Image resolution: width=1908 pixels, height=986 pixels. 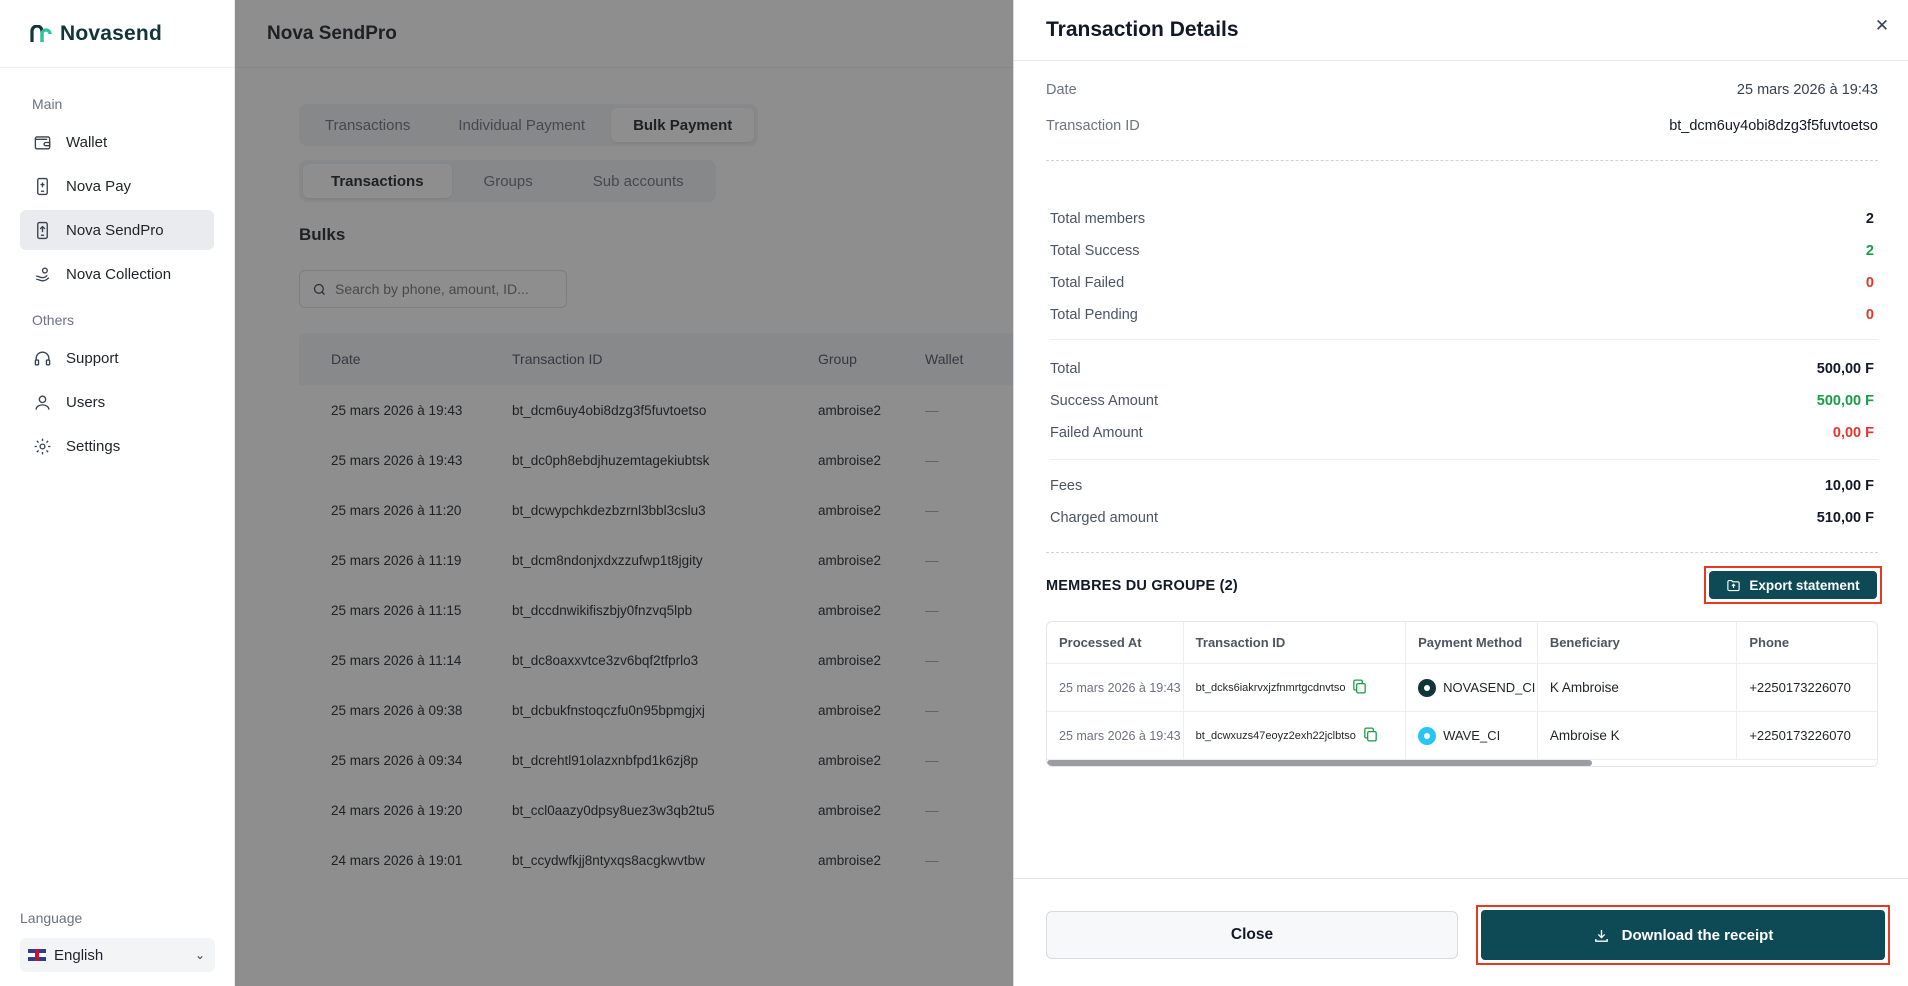 What do you see at coordinates (1427, 735) in the screenshot?
I see `wave-method-icon` at bounding box center [1427, 735].